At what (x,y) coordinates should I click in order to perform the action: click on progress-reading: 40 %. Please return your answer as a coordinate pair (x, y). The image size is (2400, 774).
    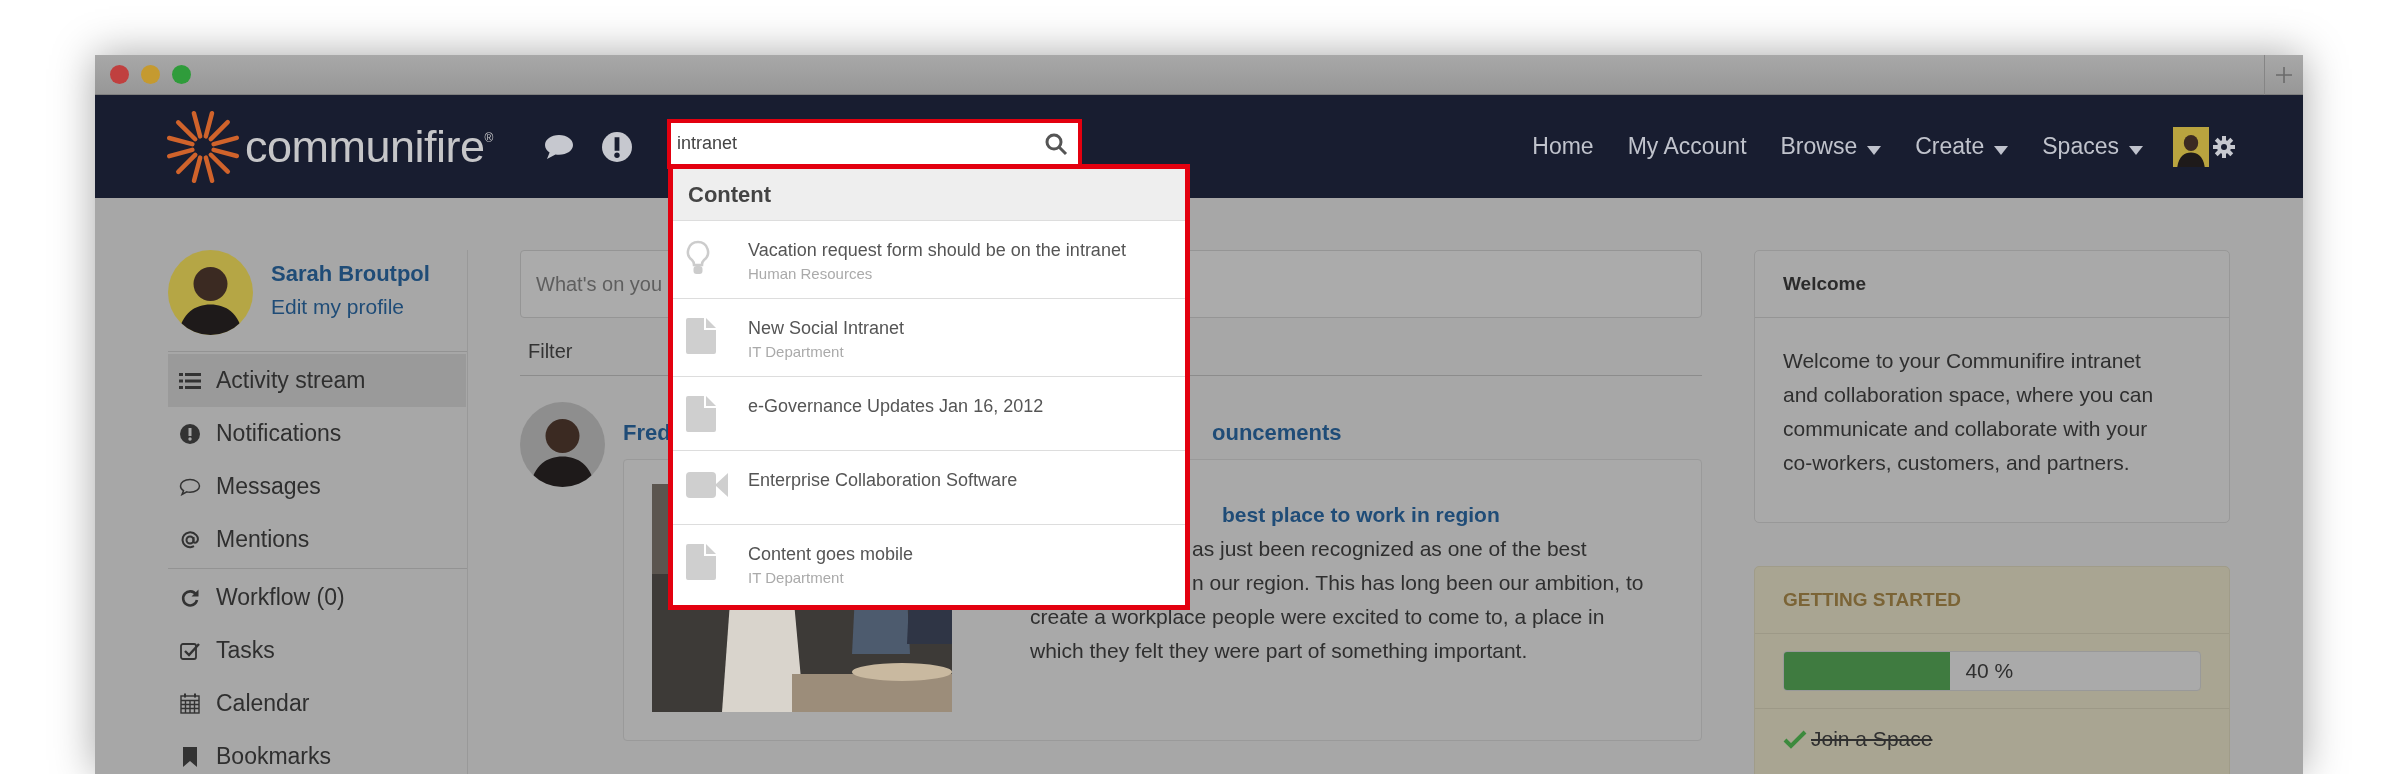
    Looking at the image, I should click on (1989, 671).